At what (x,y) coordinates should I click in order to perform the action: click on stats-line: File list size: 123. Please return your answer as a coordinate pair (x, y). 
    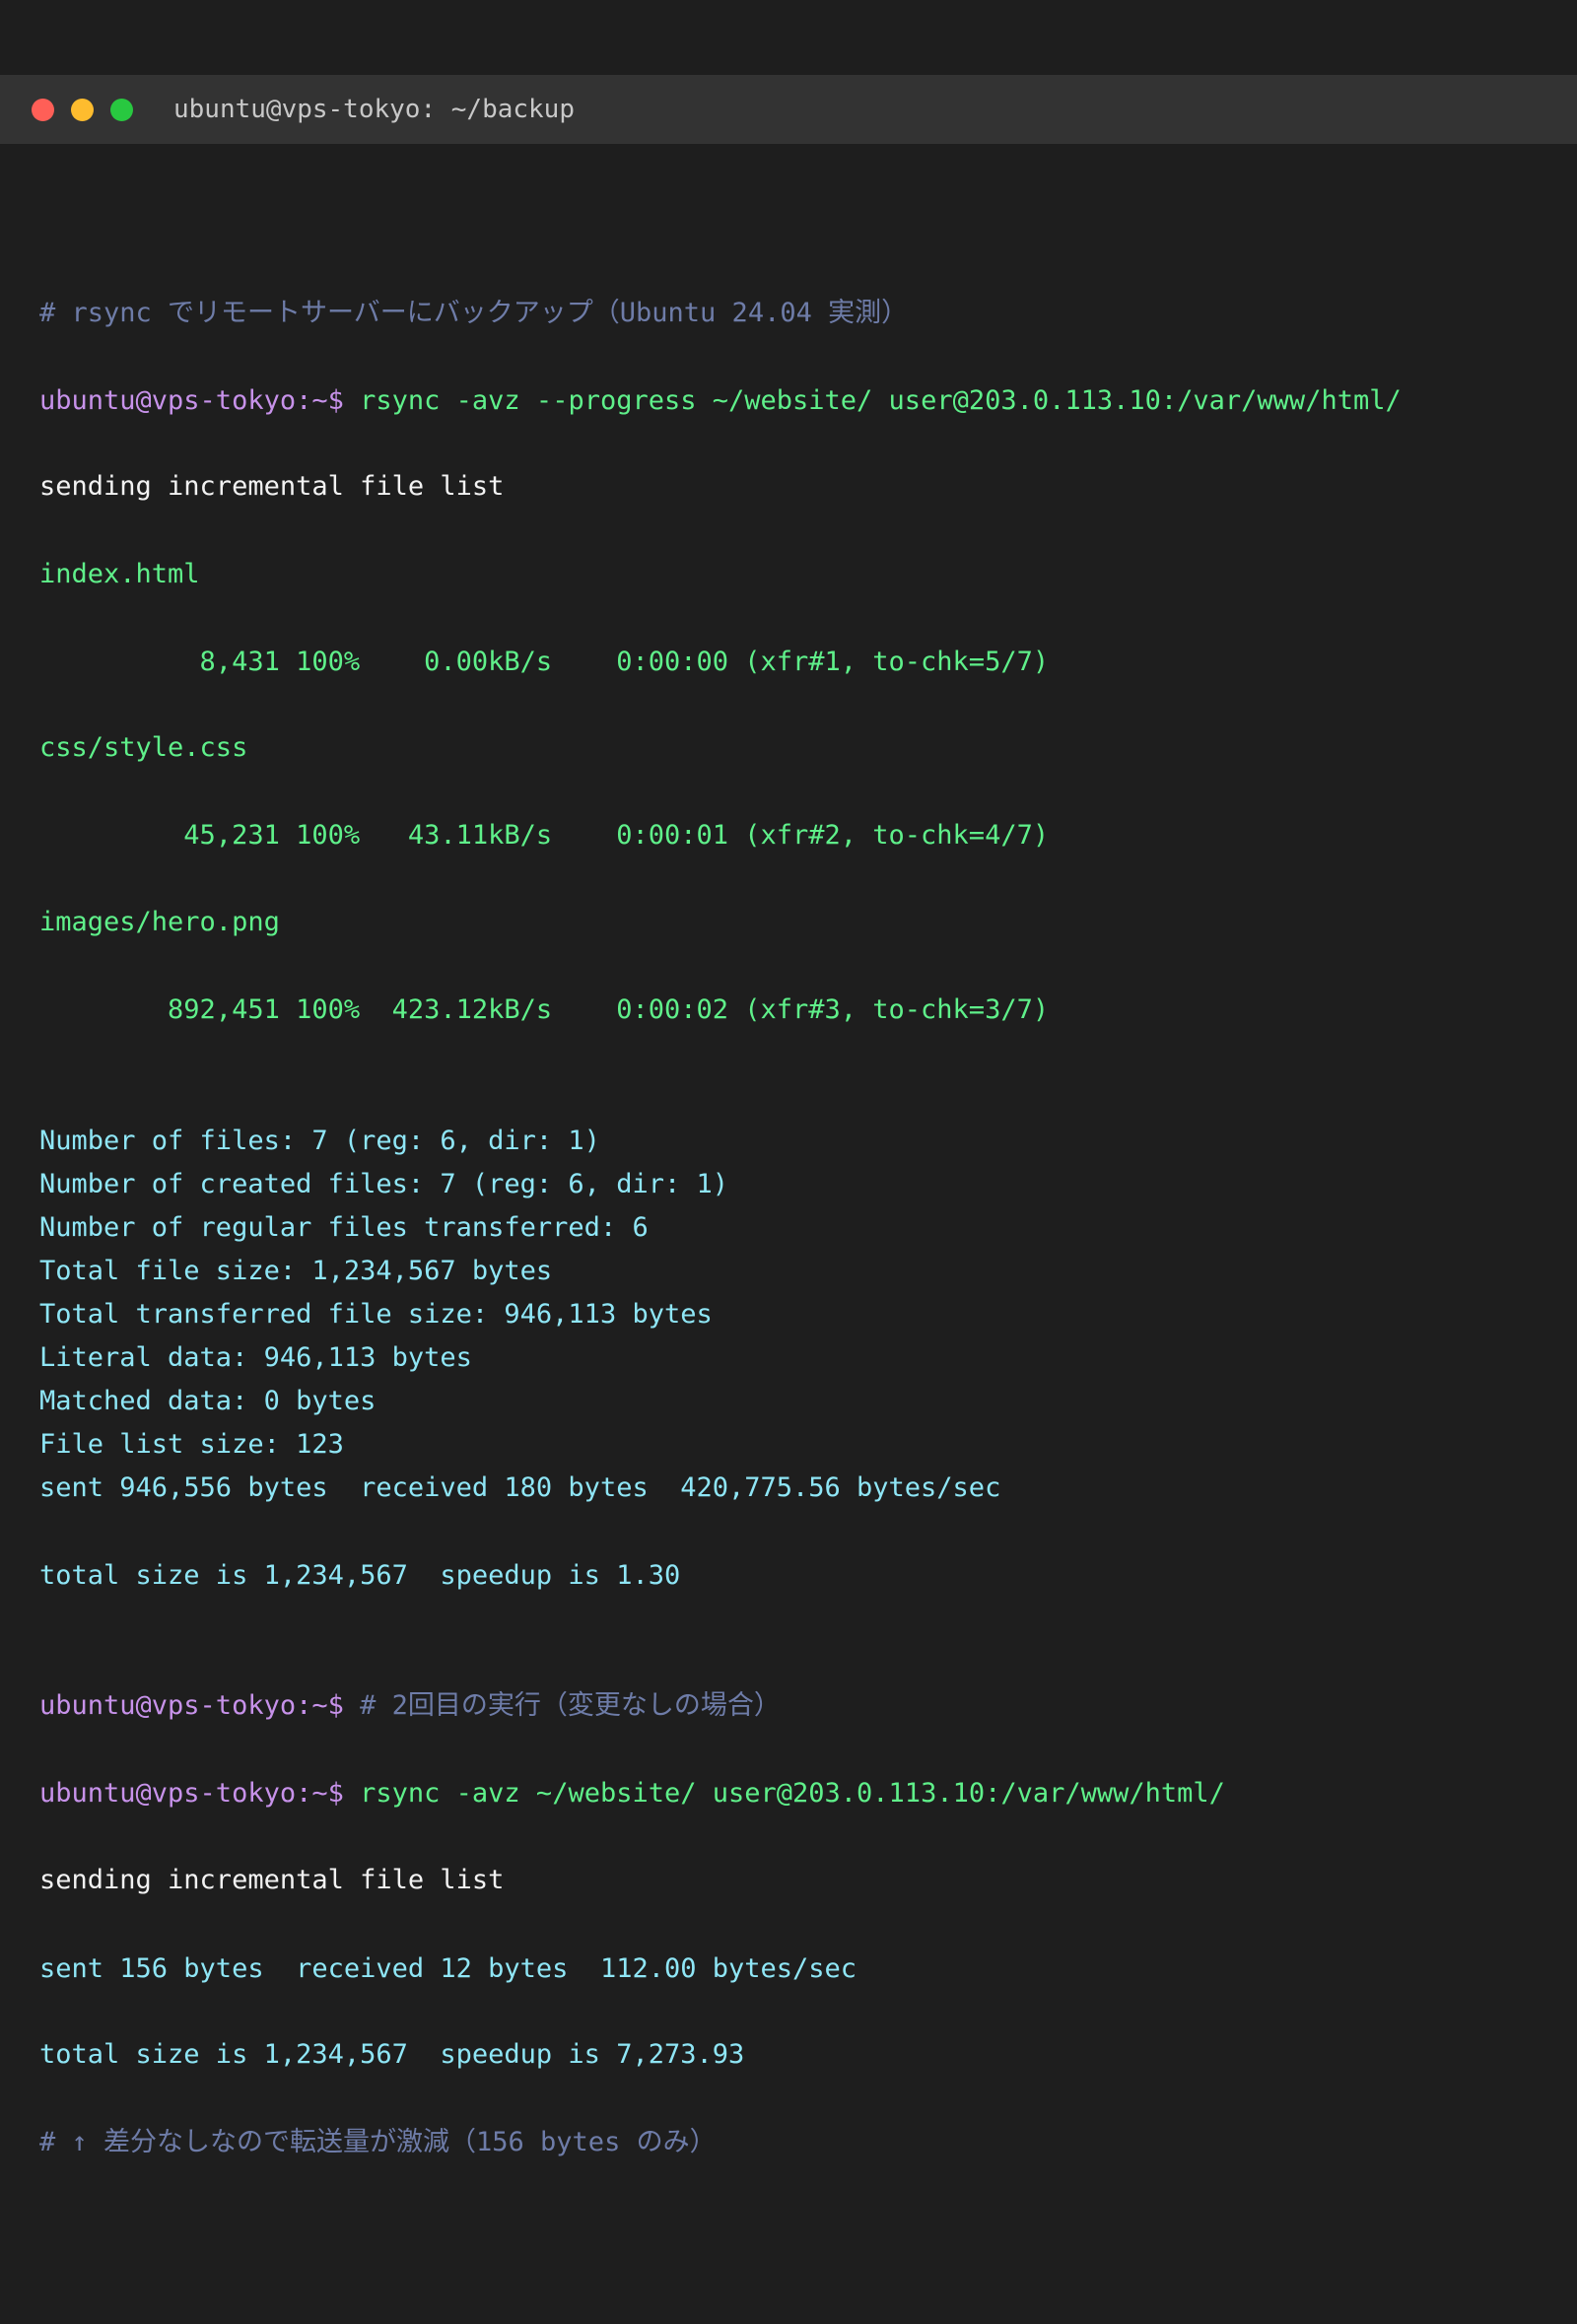
    Looking at the image, I should click on (191, 1445).